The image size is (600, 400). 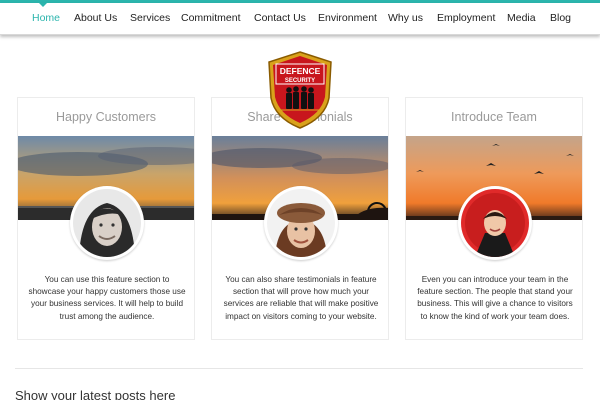 I want to click on nav-commitment: Commitment, so click(x=211, y=18).